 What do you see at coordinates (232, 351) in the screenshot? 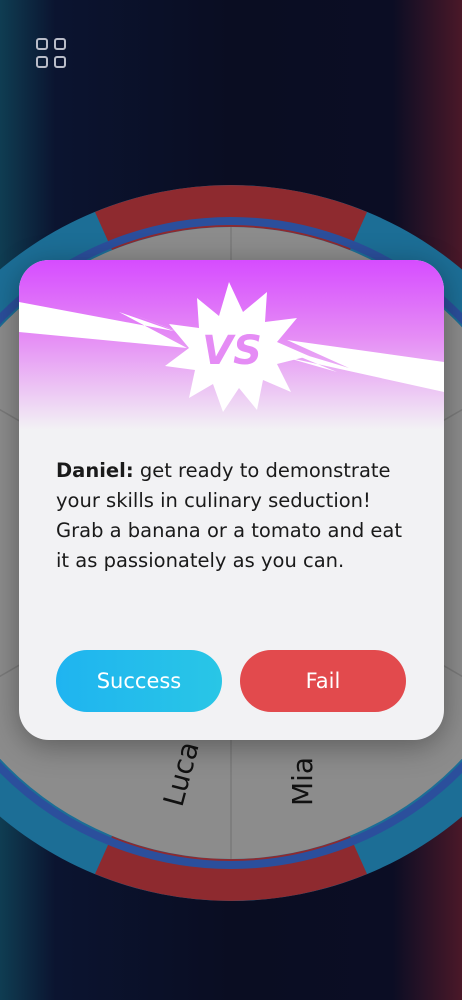
I see `vs-badge: VS` at bounding box center [232, 351].